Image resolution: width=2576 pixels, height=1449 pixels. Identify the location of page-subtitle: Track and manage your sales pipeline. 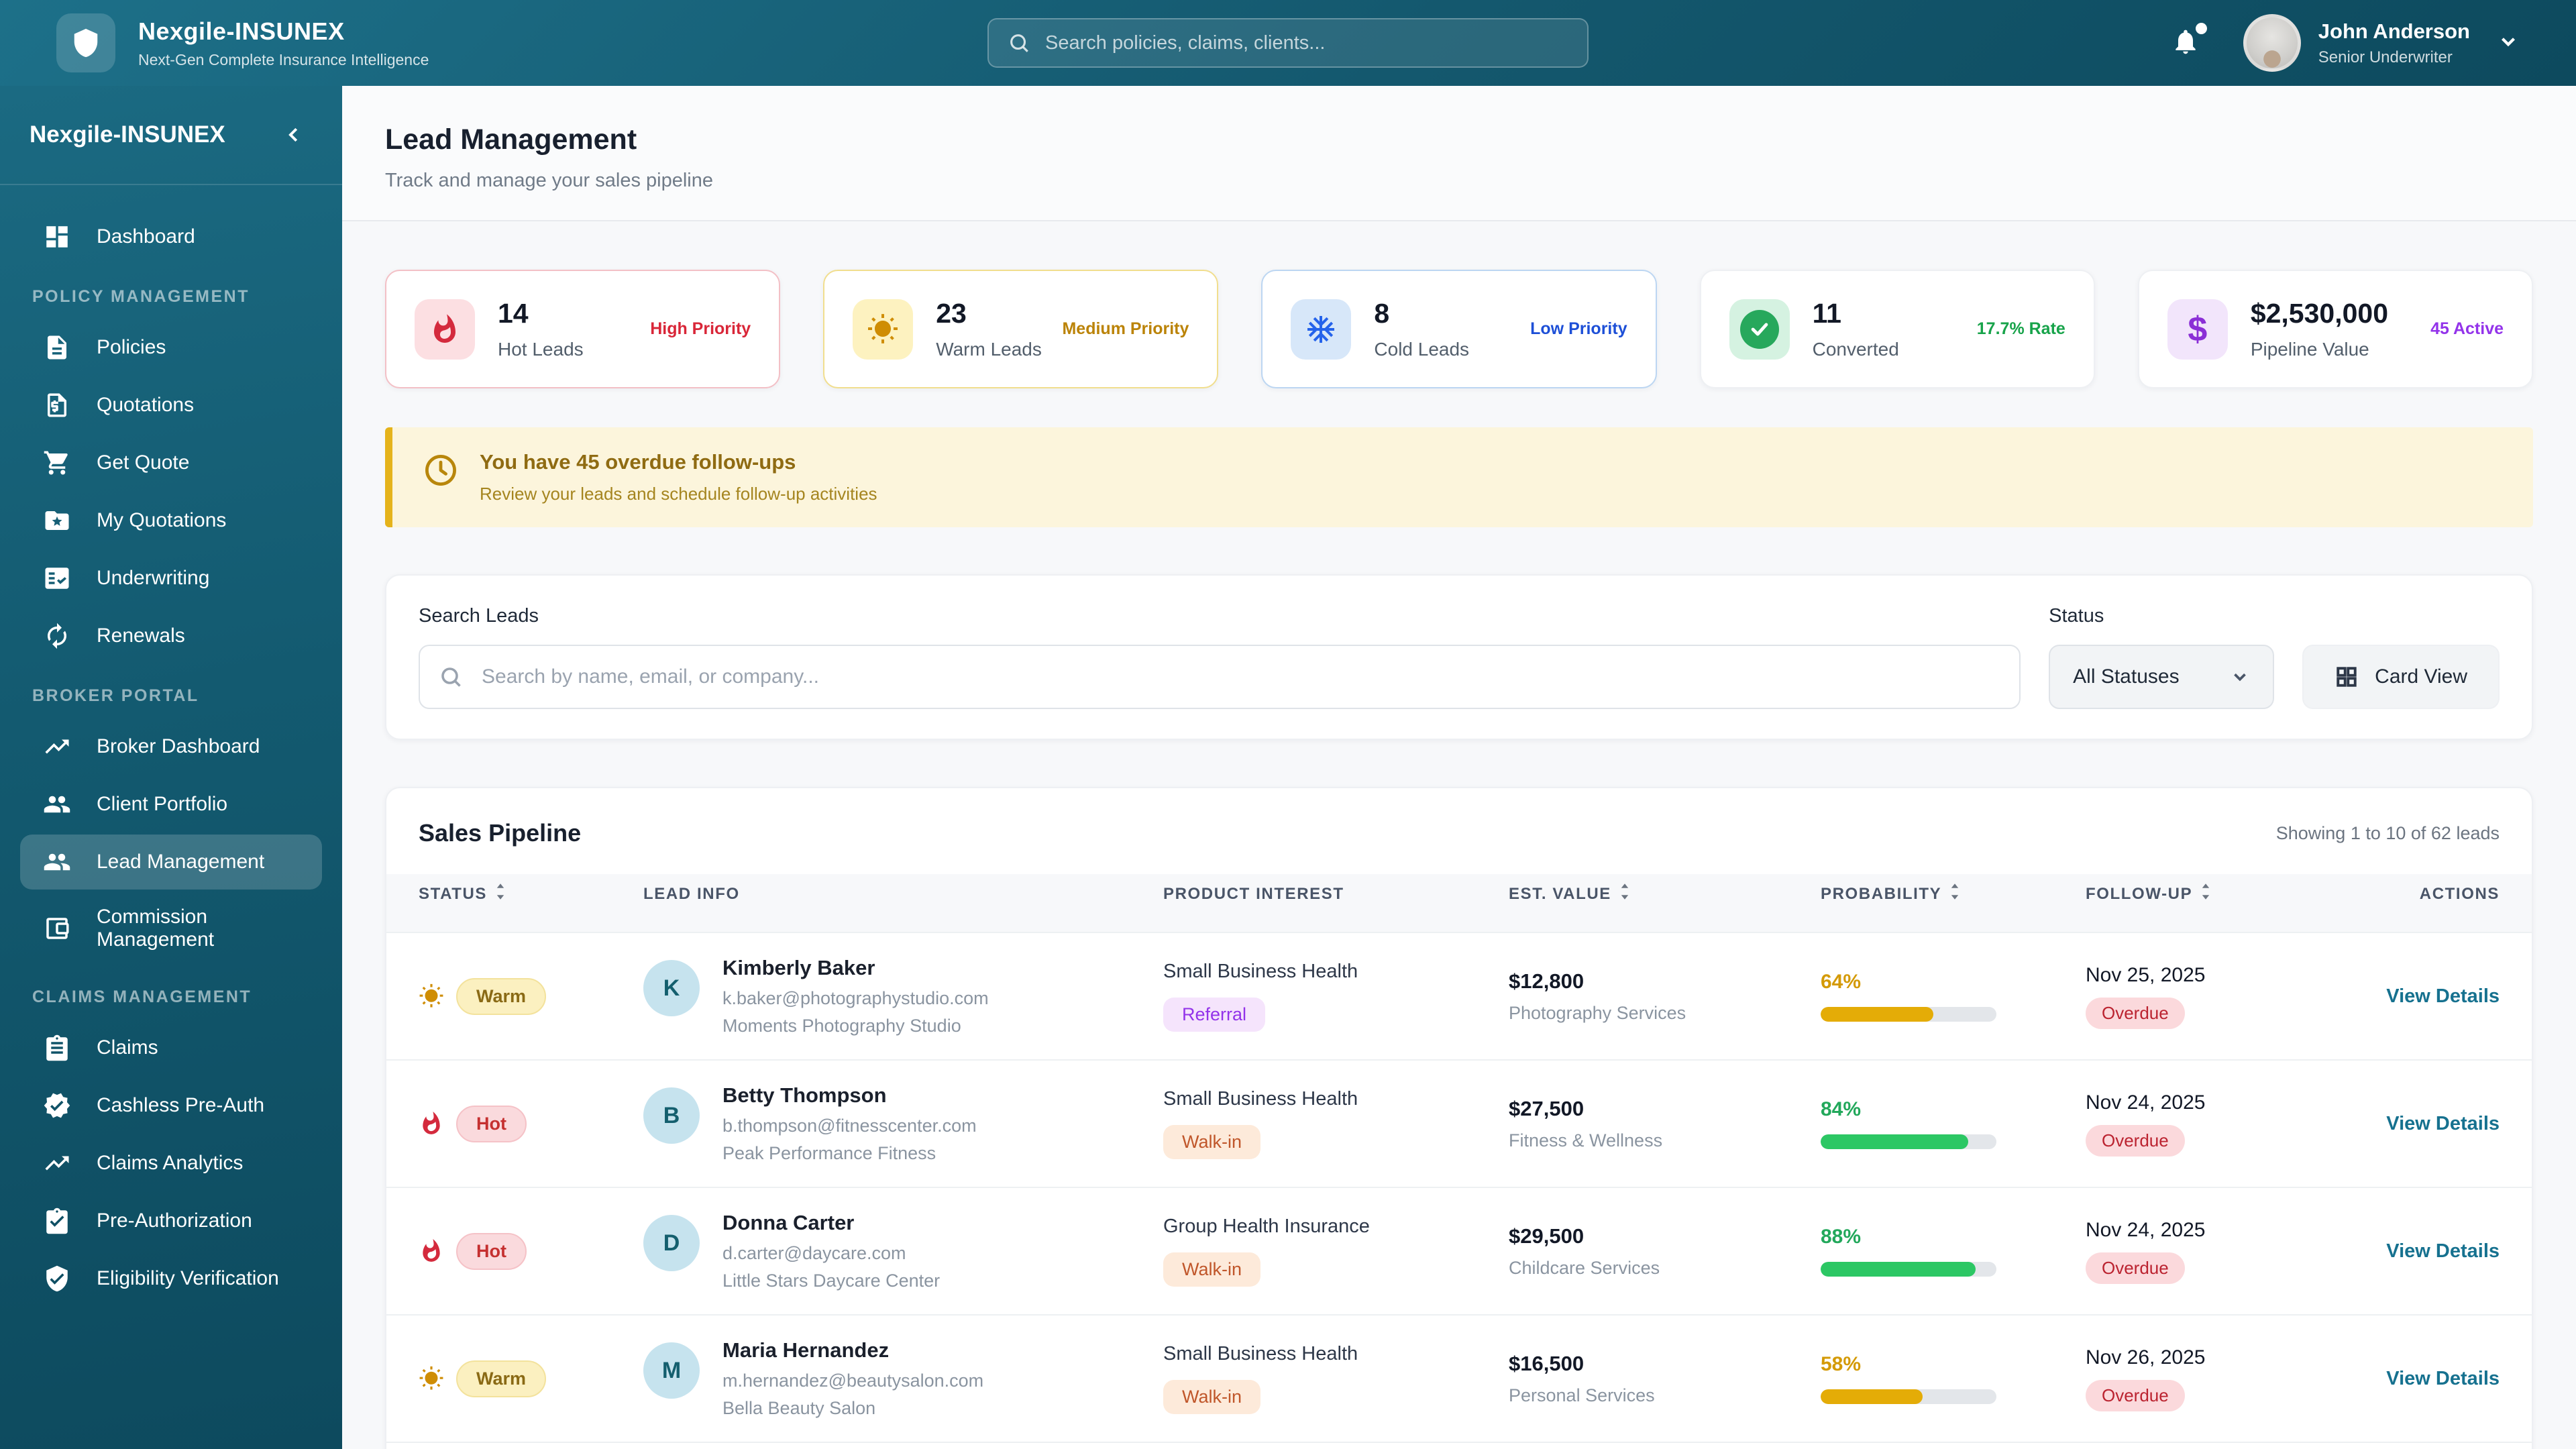
(549, 180).